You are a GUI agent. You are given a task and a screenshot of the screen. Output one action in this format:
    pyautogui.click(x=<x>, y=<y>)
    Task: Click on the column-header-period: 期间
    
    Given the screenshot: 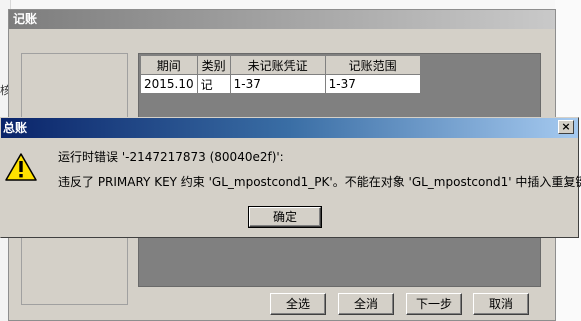 What is the action you would take?
    pyautogui.click(x=169, y=65)
    